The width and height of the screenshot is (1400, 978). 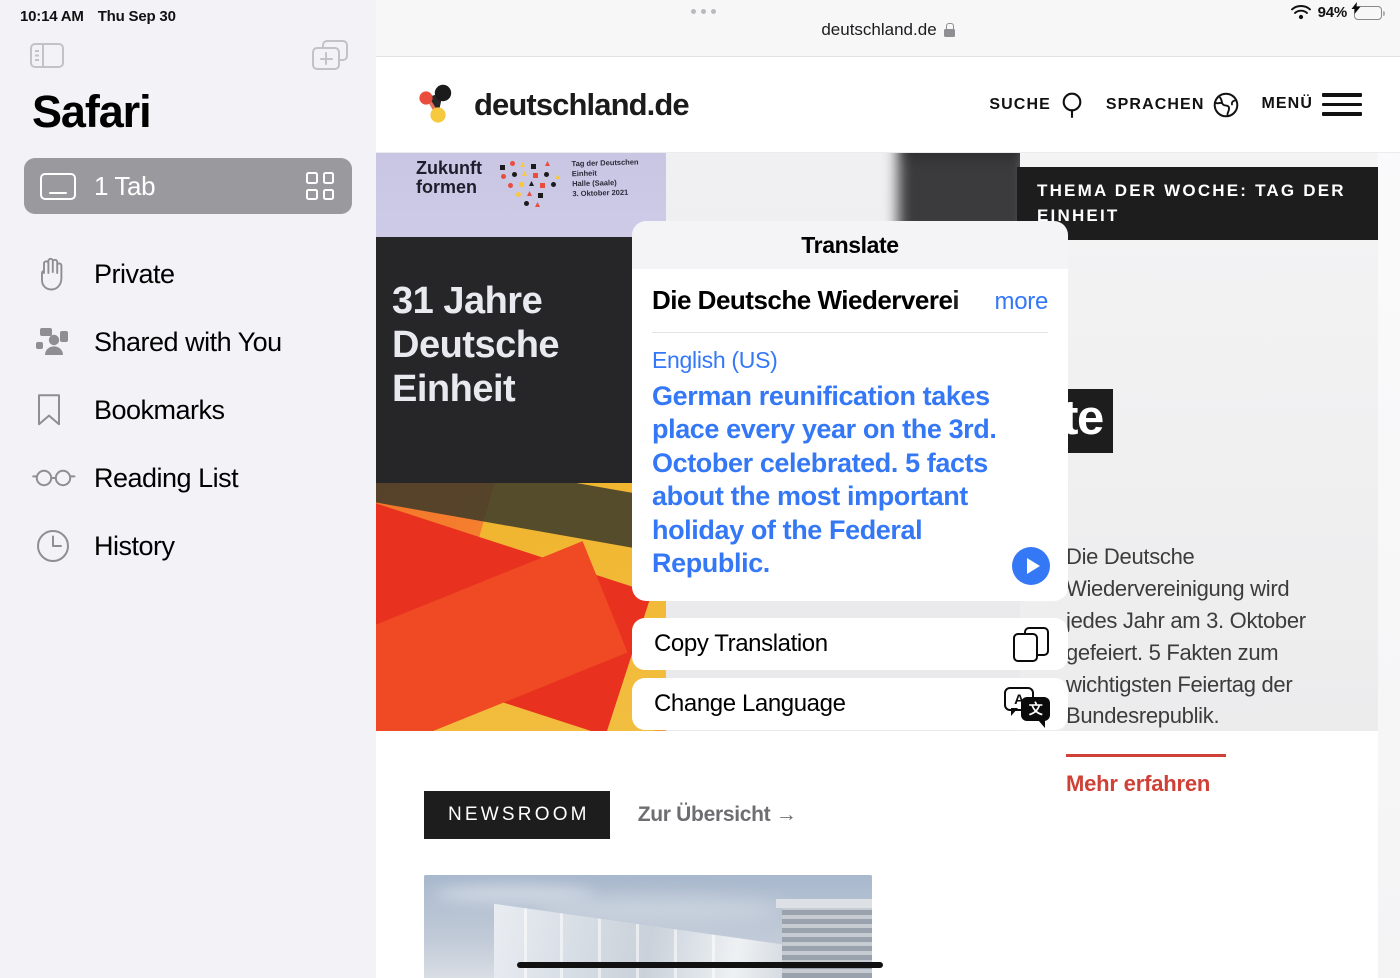 I want to click on status-date: Thu Sep 30, so click(x=136, y=16).